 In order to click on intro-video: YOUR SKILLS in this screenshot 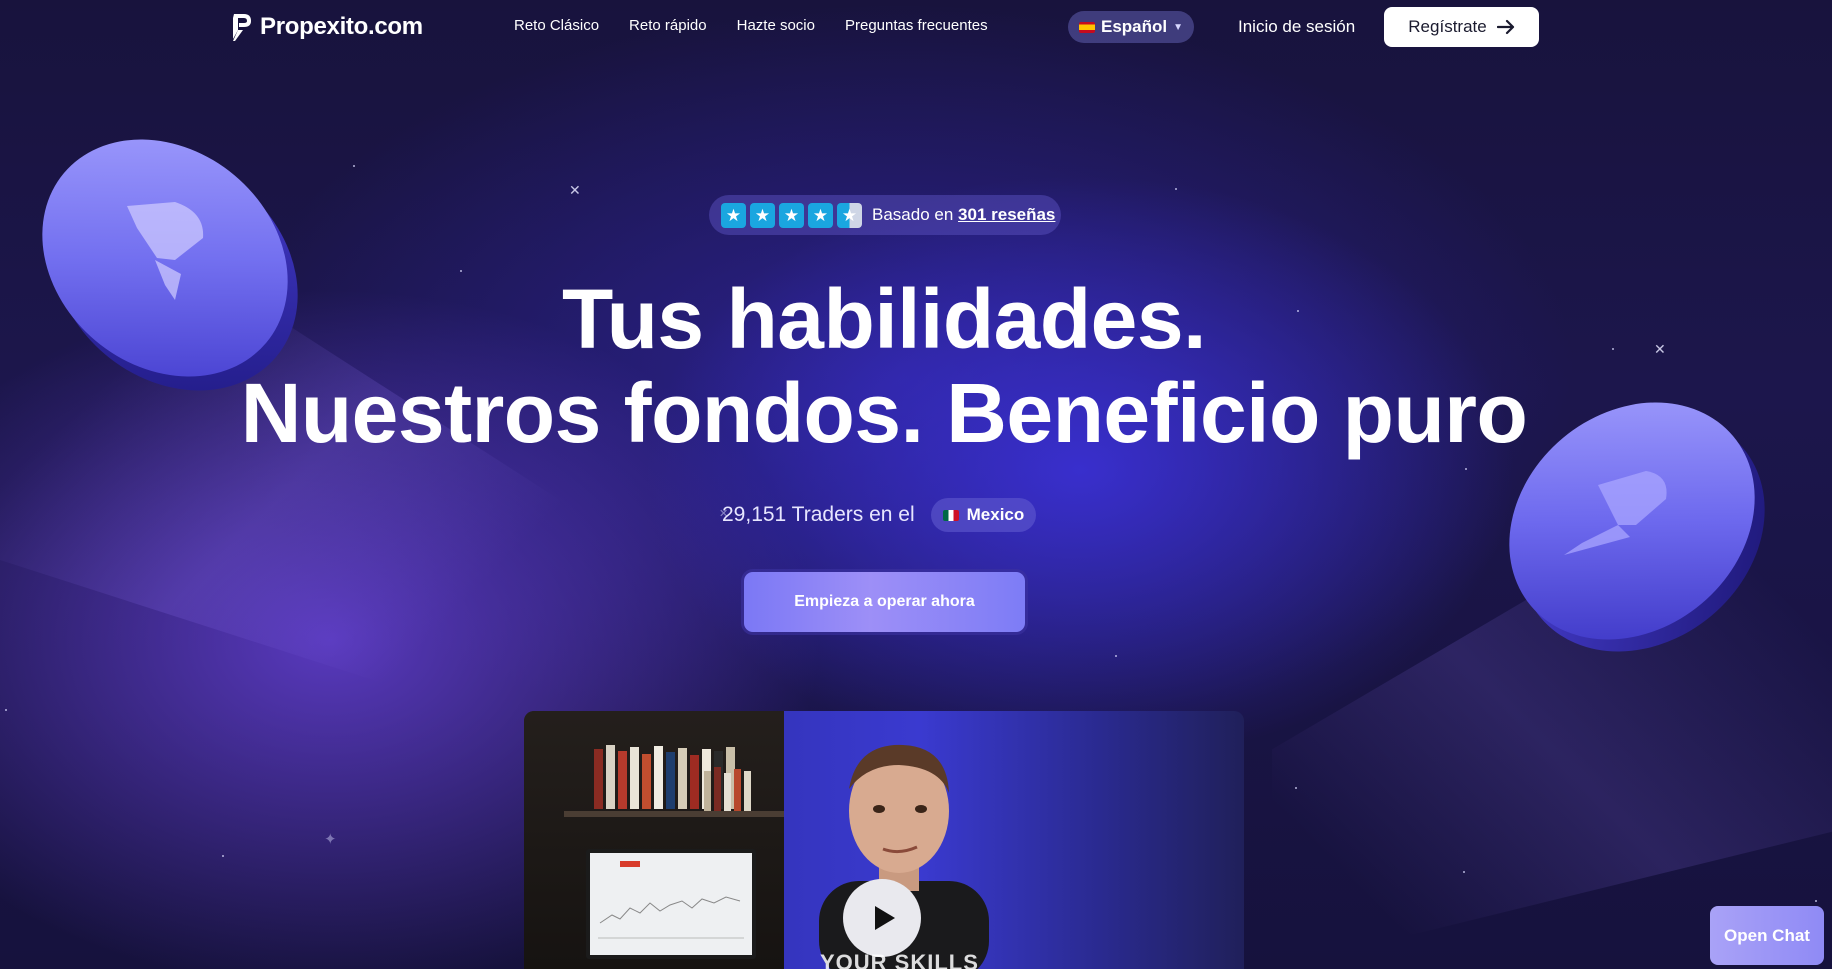, I will do `click(884, 840)`.